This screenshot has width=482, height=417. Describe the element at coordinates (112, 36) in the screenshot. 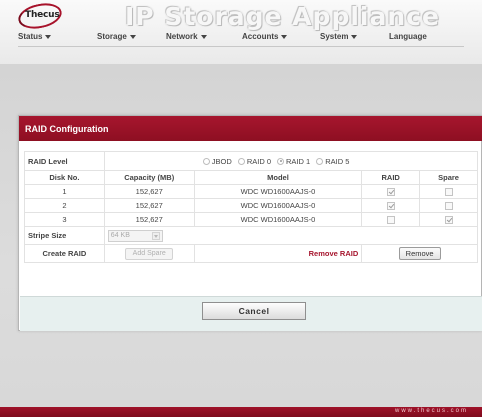

I see `menu-storage-label: Storage` at that location.